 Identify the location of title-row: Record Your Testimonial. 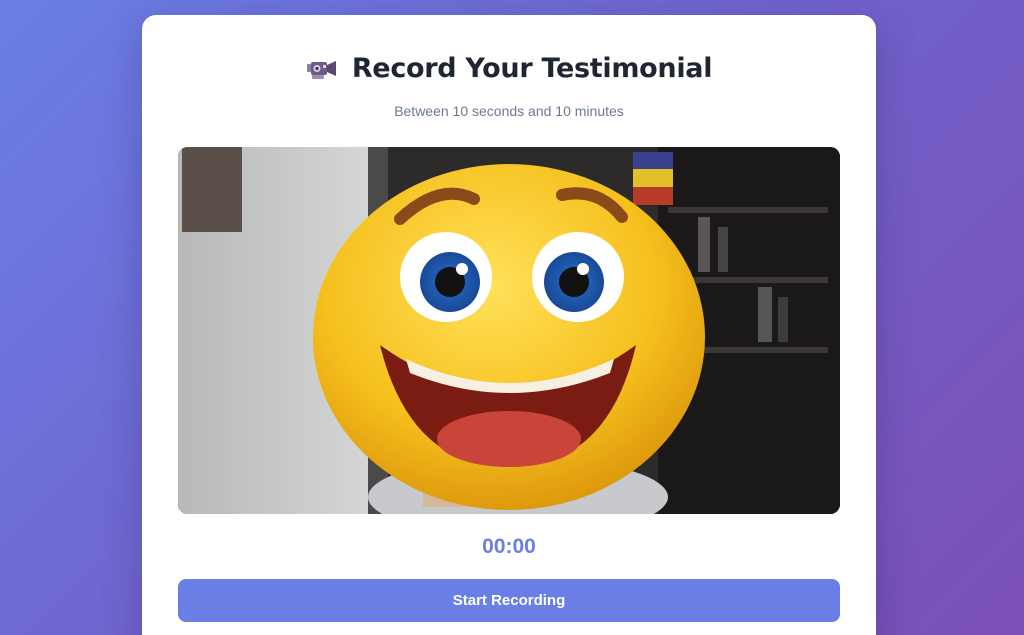
(509, 68).